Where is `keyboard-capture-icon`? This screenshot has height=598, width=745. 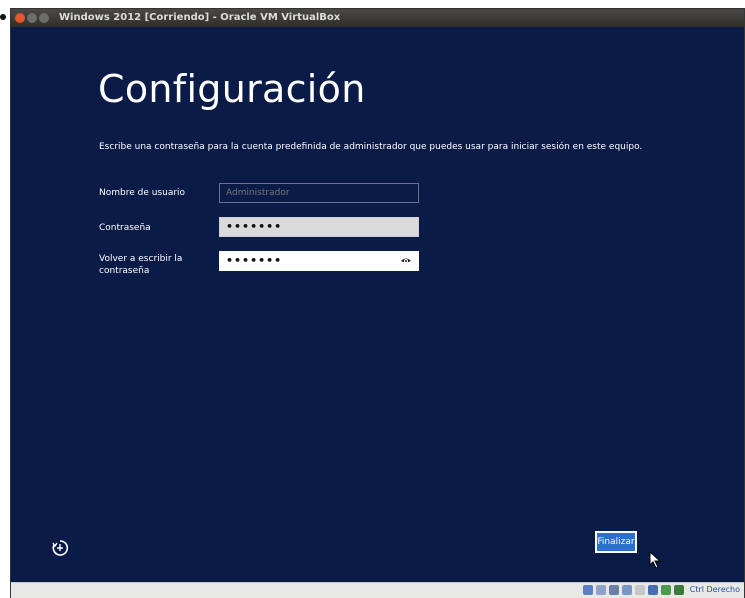
keyboard-capture-icon is located at coordinates (679, 590).